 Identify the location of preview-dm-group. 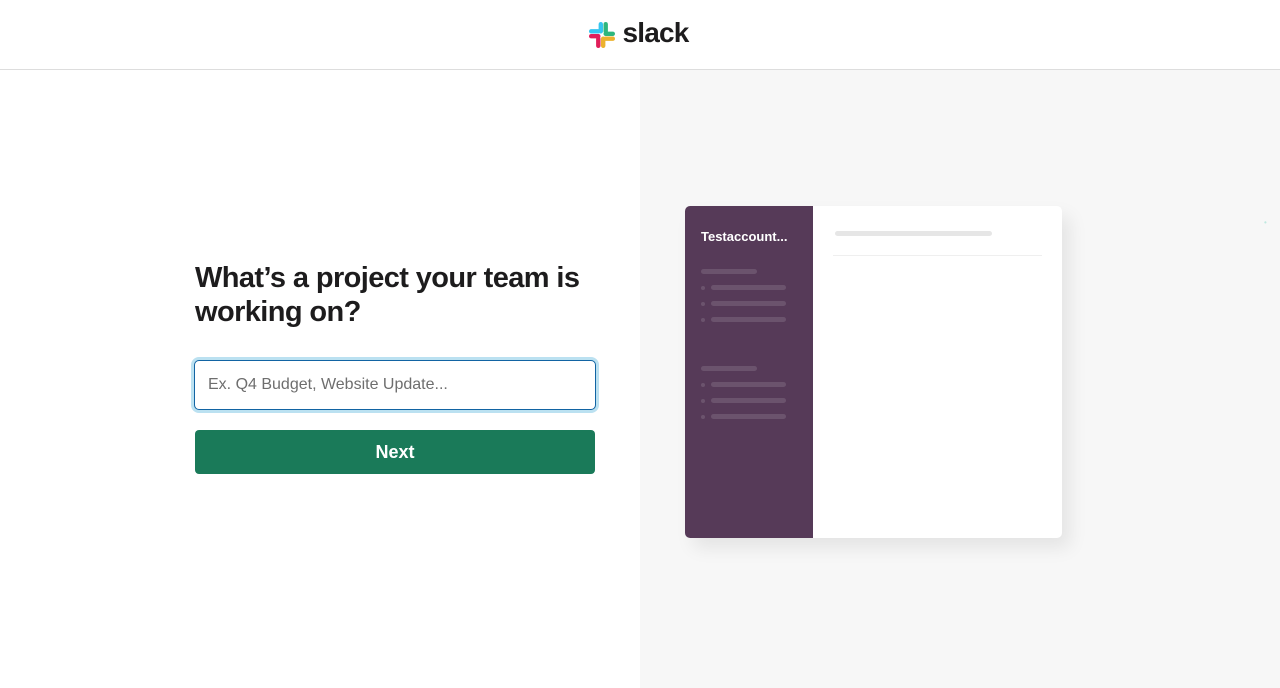
(749, 392).